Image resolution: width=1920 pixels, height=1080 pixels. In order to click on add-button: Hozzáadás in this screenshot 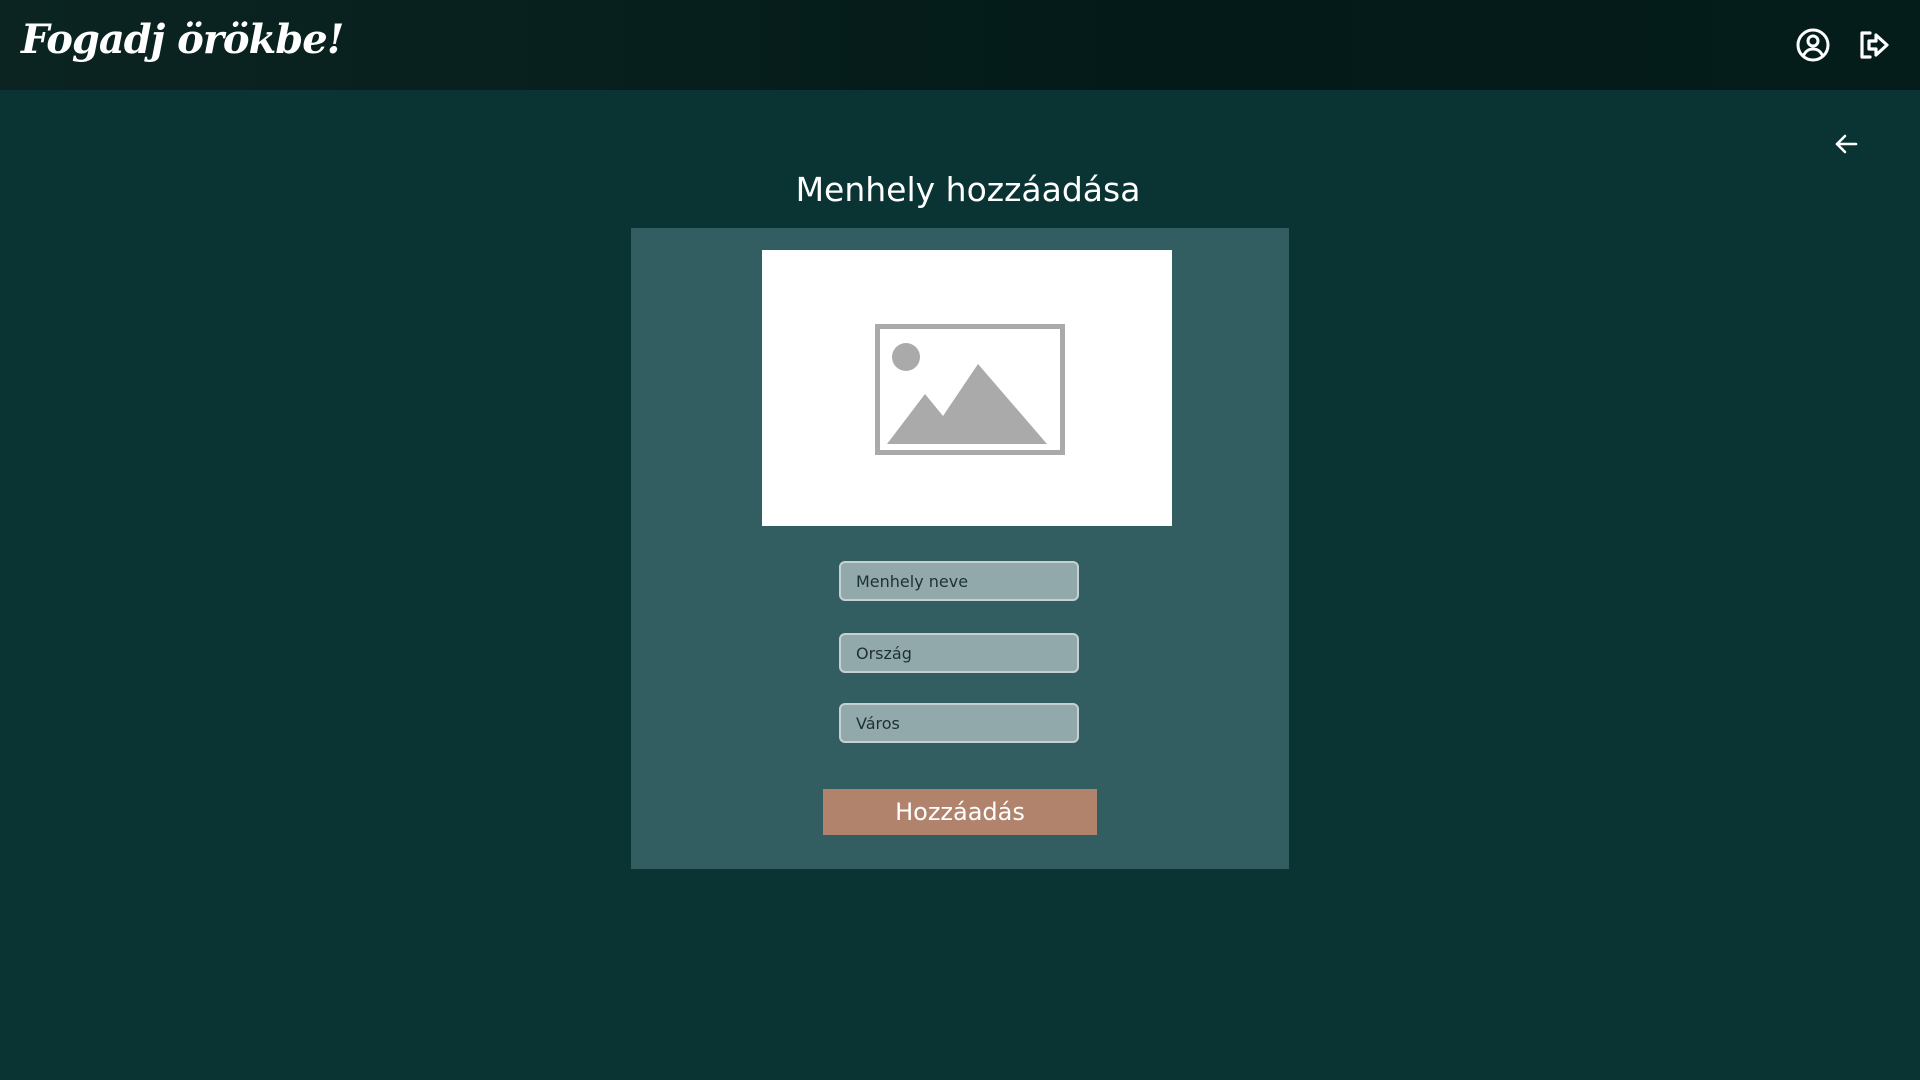, I will do `click(960, 812)`.